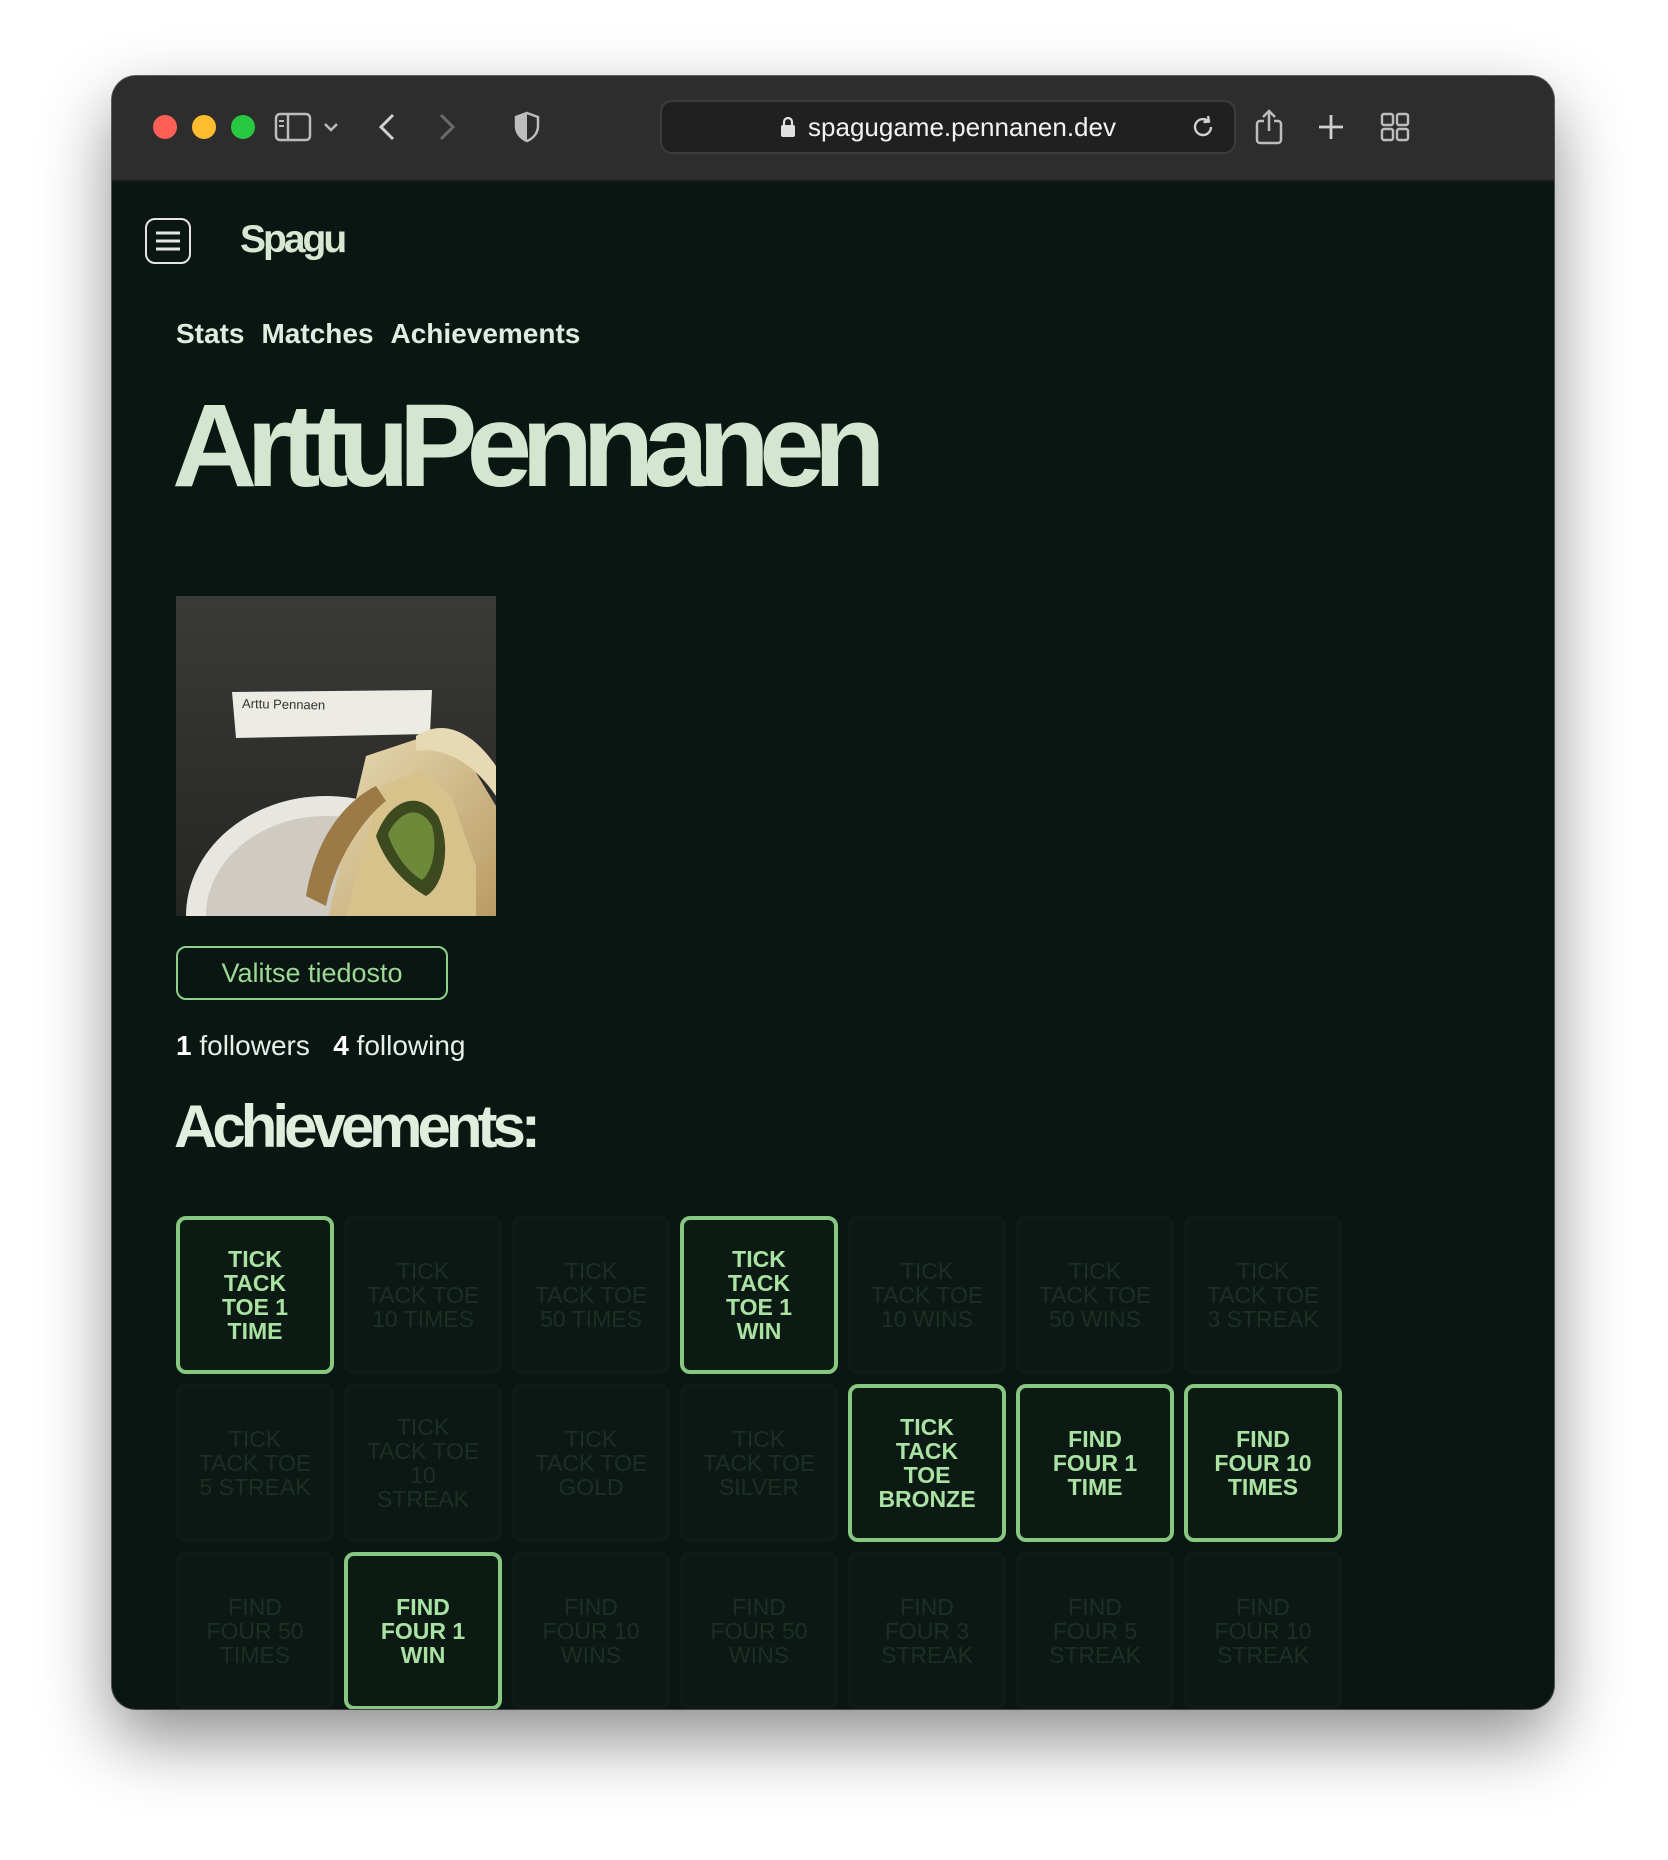  I want to click on achievement-tile: FIND FOUR 10 TIMES, so click(1263, 1463).